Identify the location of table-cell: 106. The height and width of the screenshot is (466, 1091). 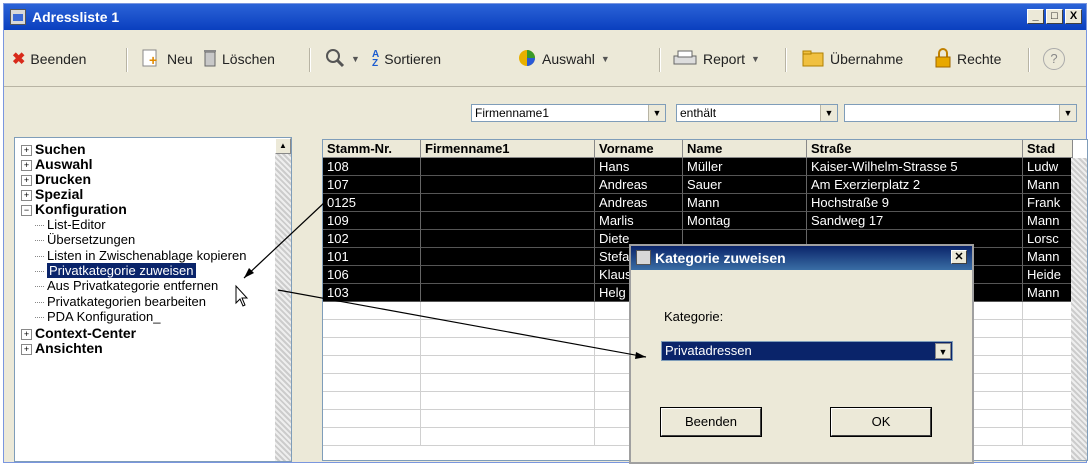
(372, 275).